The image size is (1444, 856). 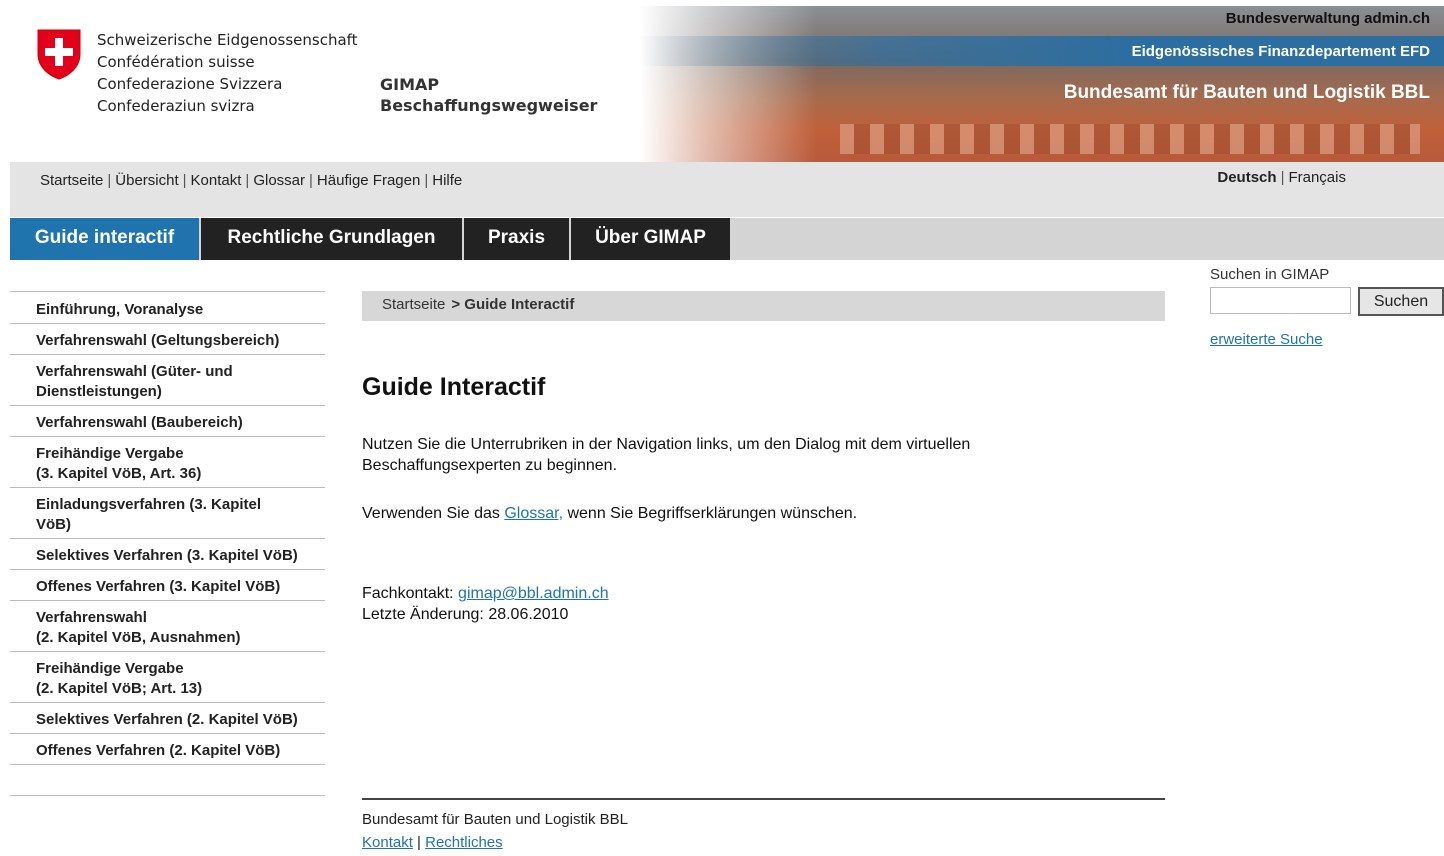 I want to click on glossary-hint-post: wenn Sie Begriffserklärungen wünschen., so click(x=710, y=513).